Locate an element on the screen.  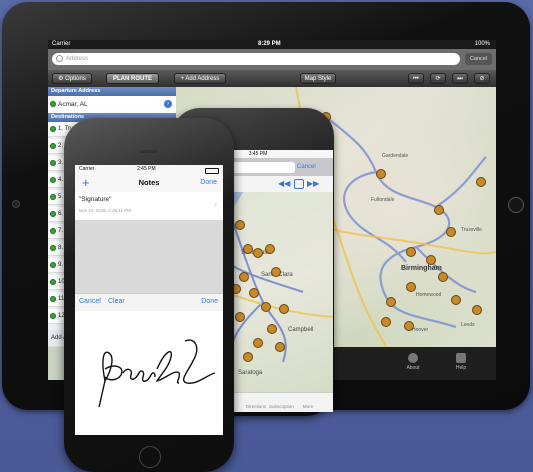
note-date: Nov 10, 2015, 2:35:11 PM is located at coordinates (105, 210).